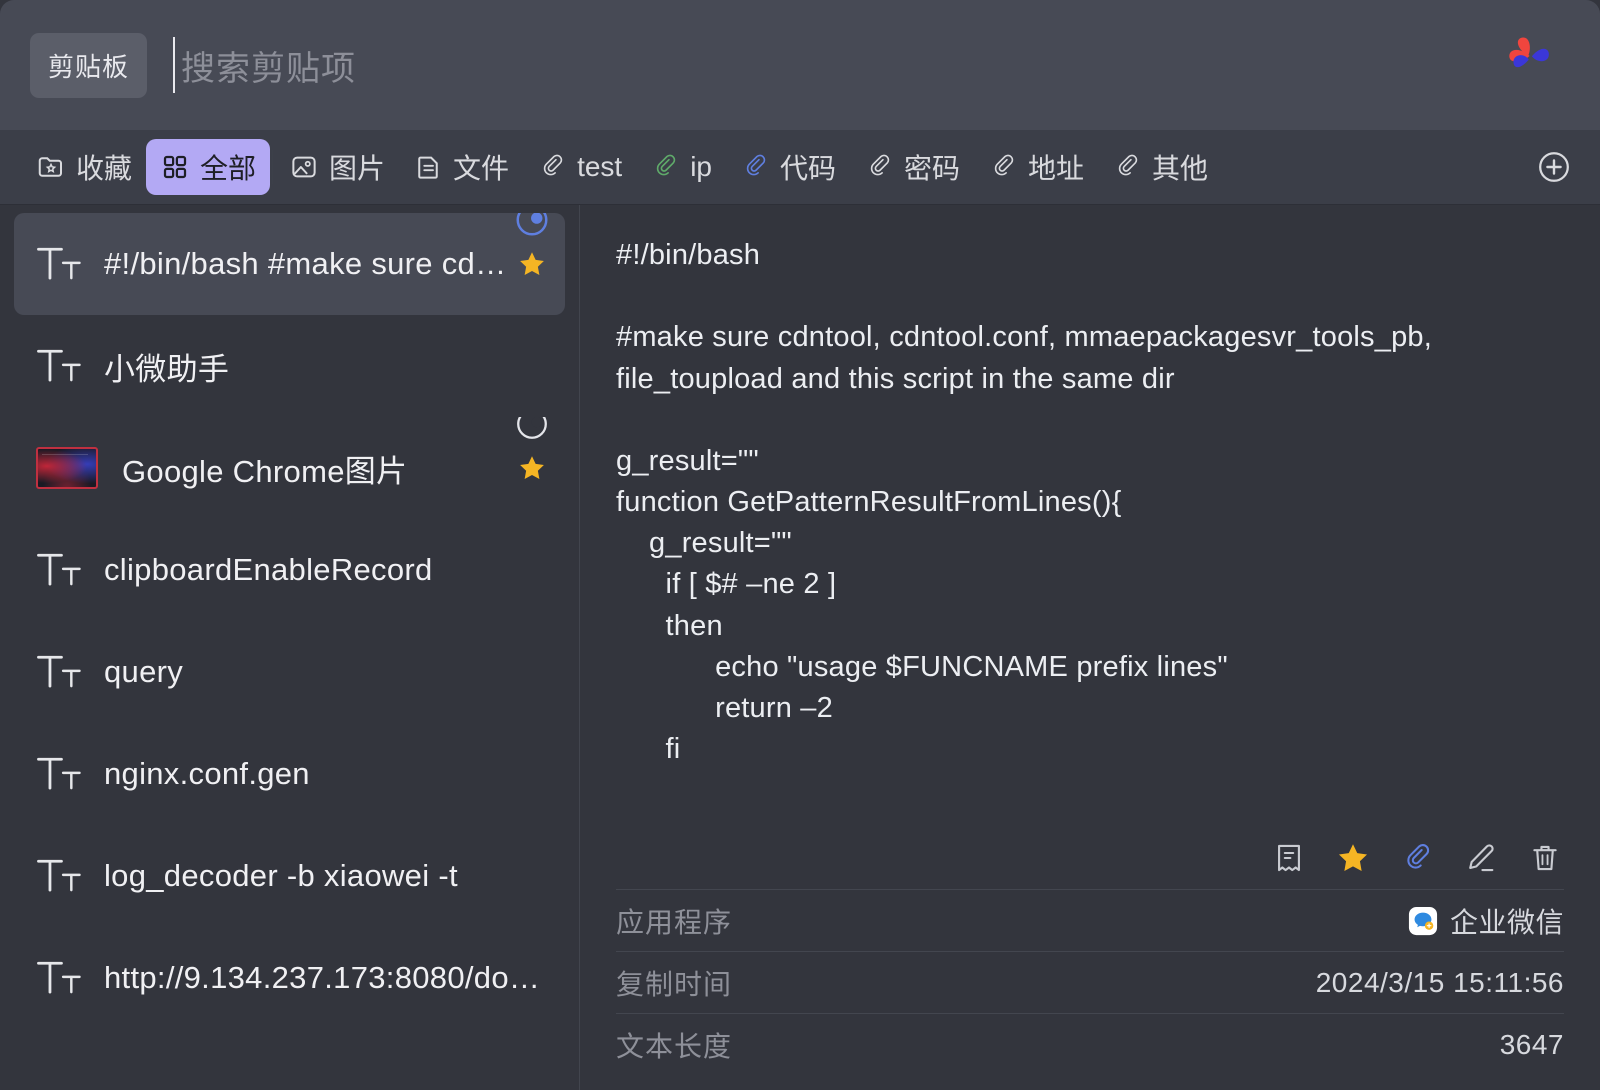 The width and height of the screenshot is (1600, 1090). I want to click on search-placeholder: 搜索剪贴项, so click(269, 68).